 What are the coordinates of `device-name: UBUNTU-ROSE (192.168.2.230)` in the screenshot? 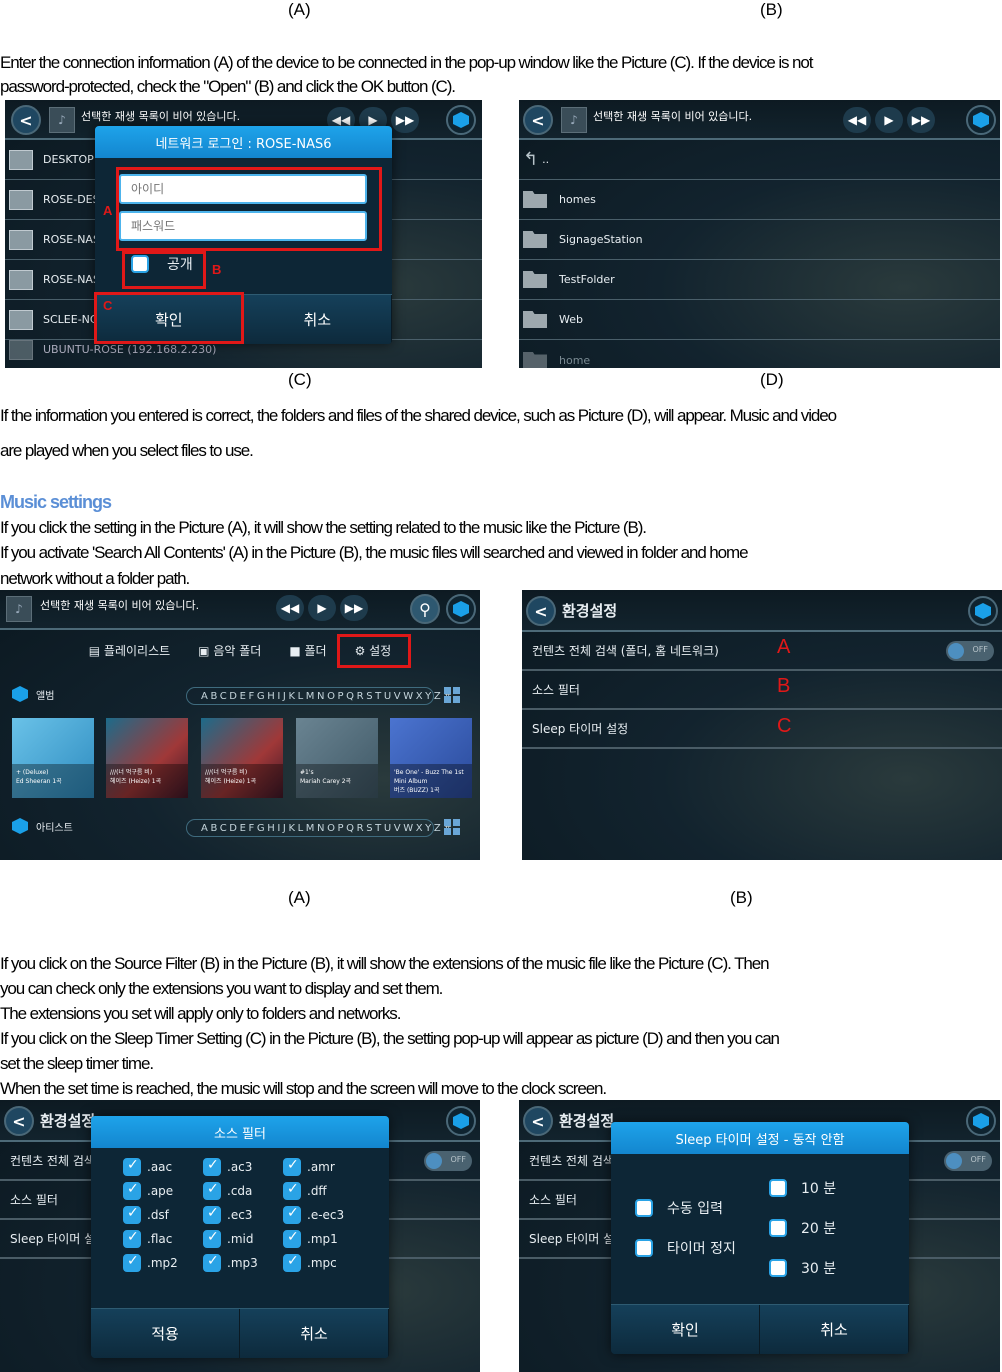 It's located at (130, 349).